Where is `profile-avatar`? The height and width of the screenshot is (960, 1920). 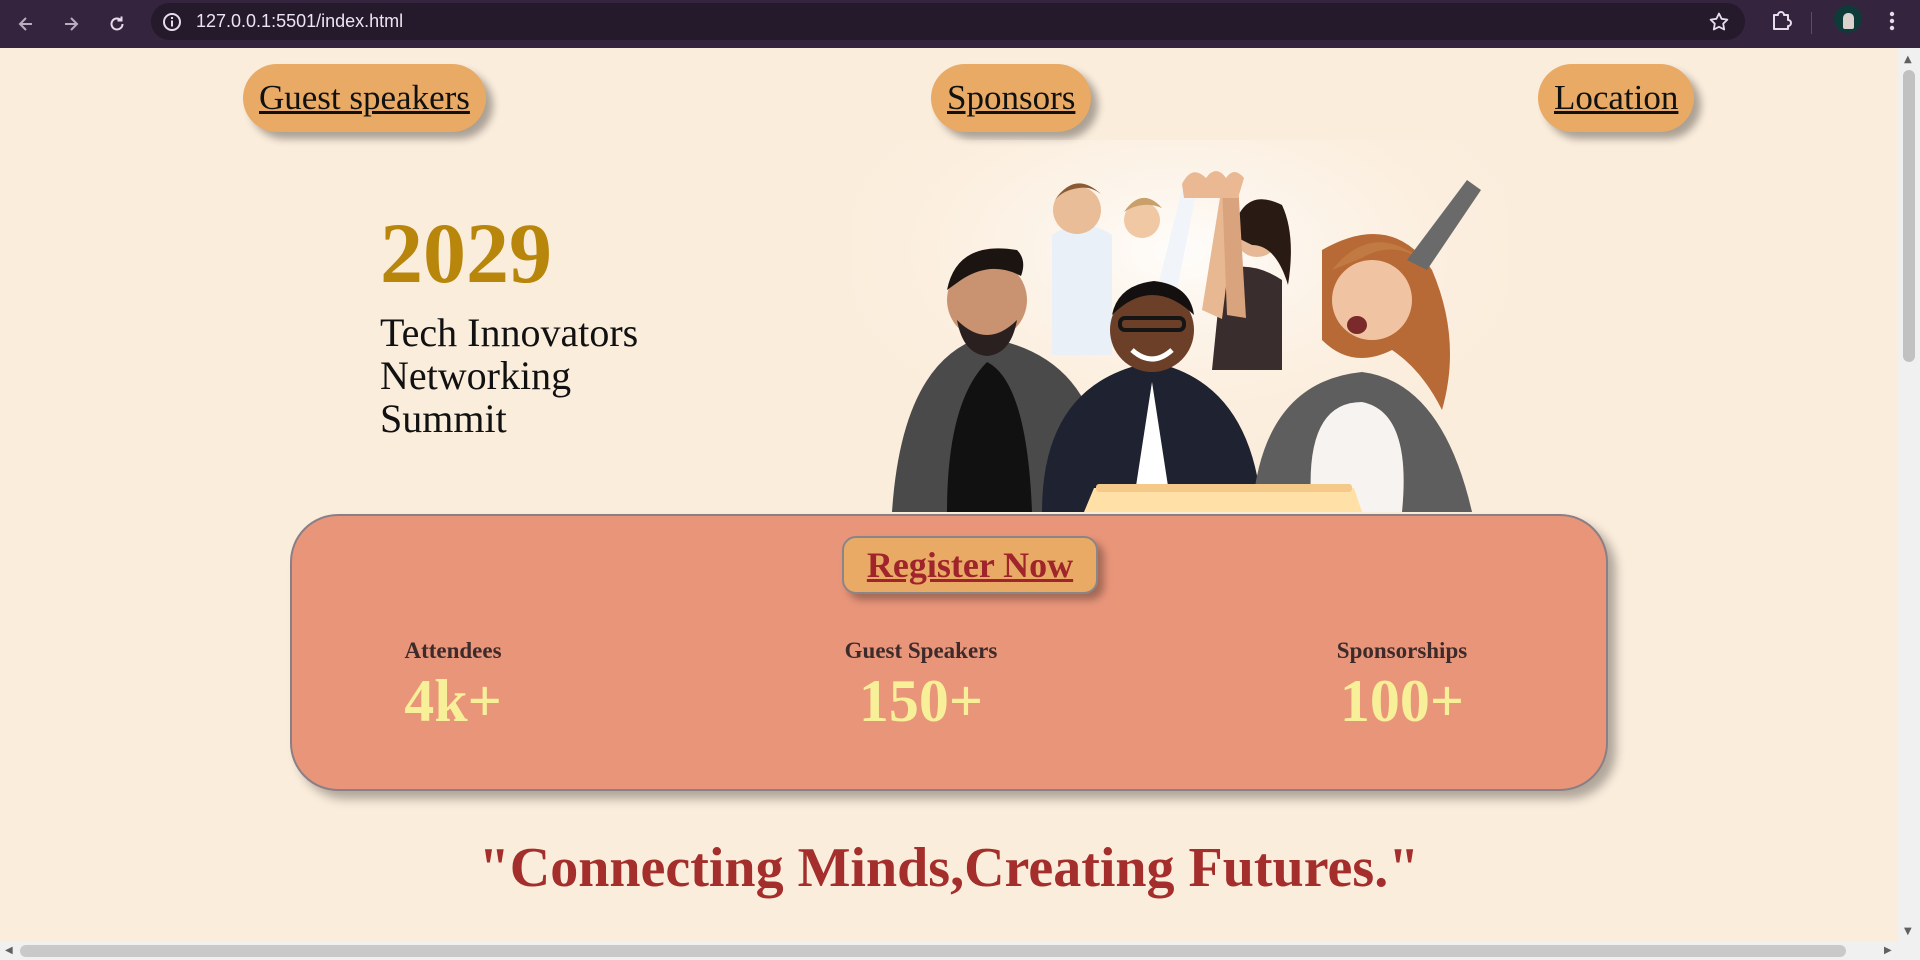 profile-avatar is located at coordinates (1848, 19).